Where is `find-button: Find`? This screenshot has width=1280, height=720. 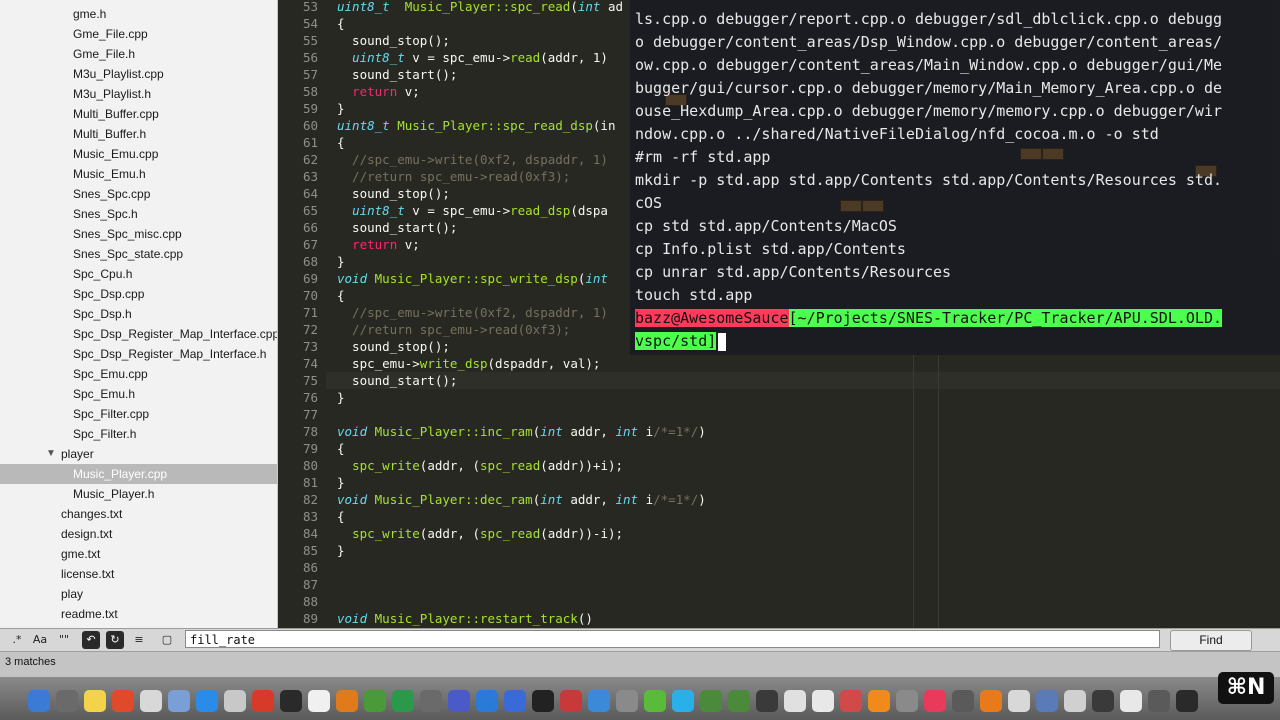
find-button: Find is located at coordinates (1211, 640).